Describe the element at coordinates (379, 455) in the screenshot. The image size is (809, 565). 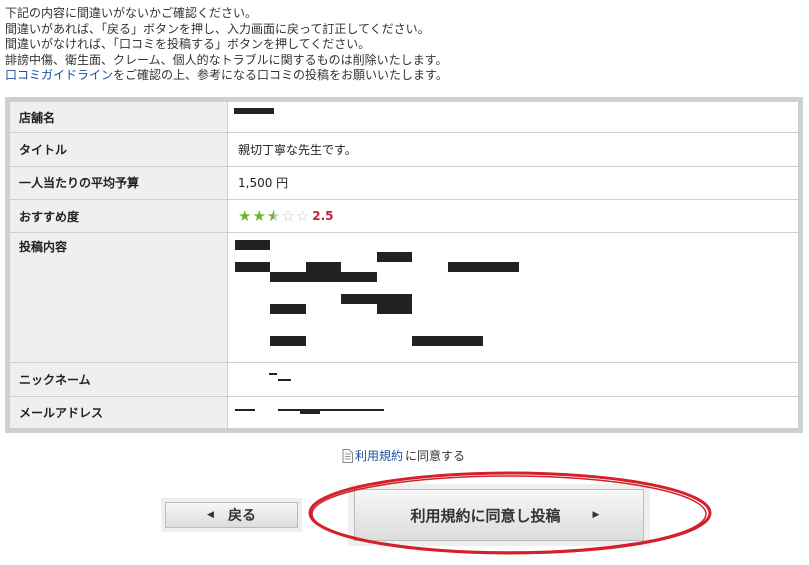
I see `terms-link: 利用規約` at that location.